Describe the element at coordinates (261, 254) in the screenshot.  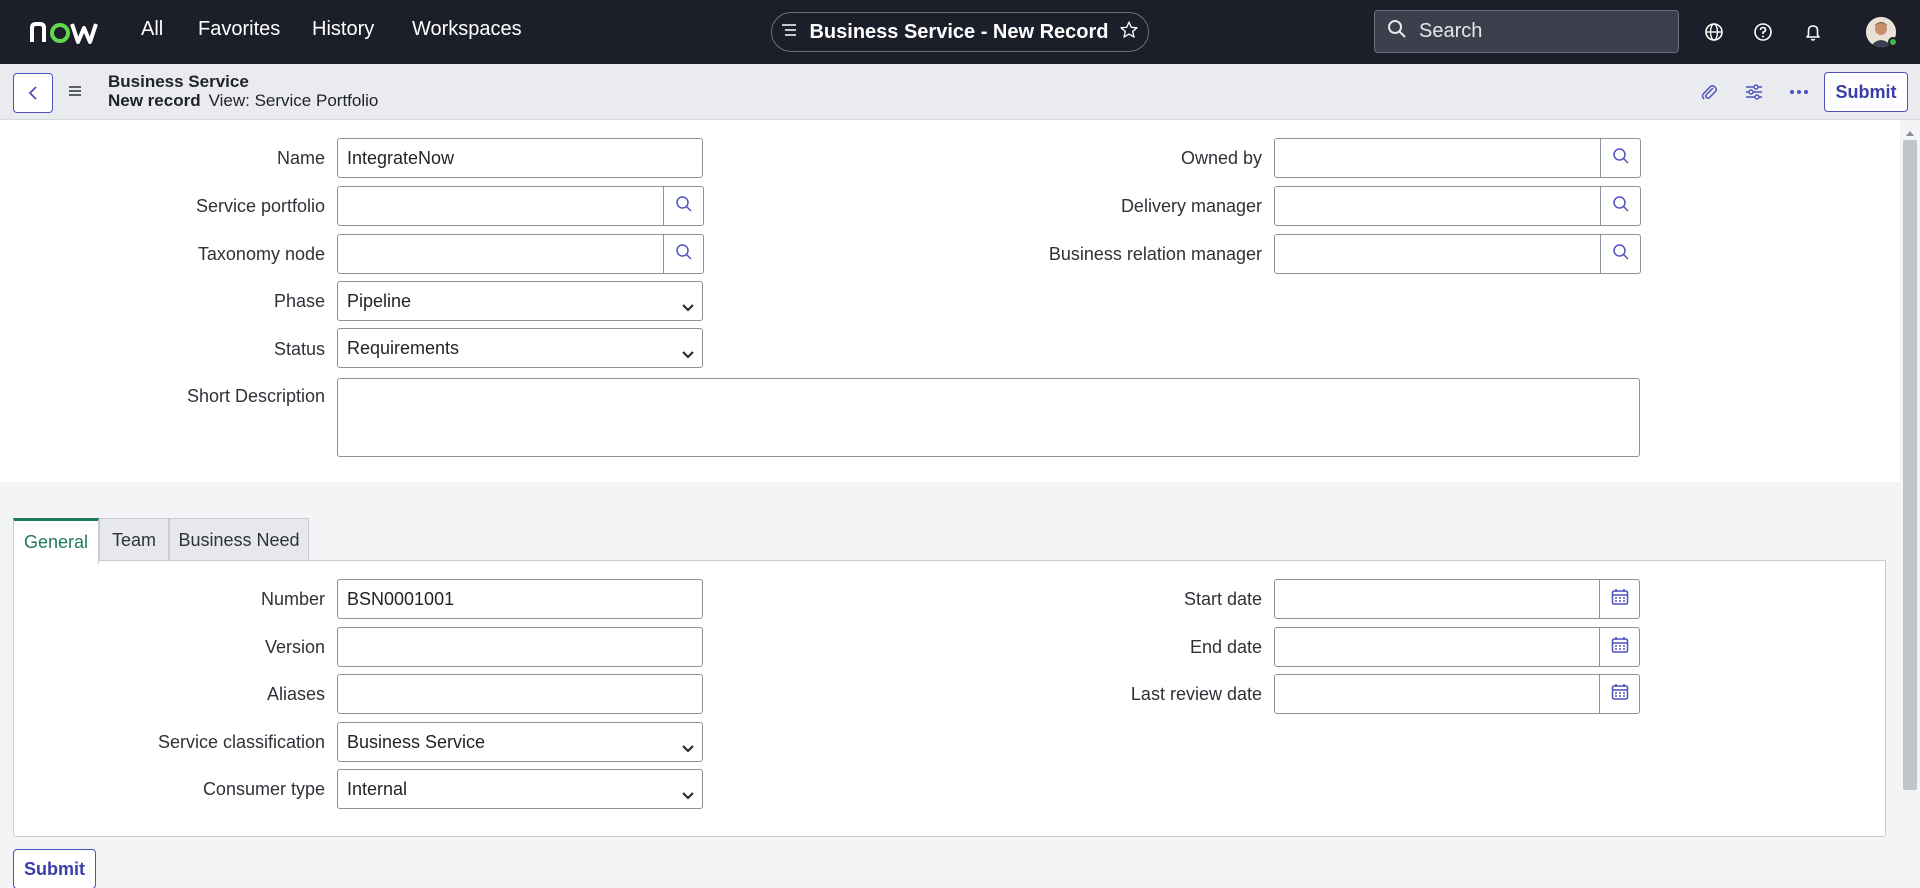
I see `taxonomy-node-label: Taxonomy node` at that location.